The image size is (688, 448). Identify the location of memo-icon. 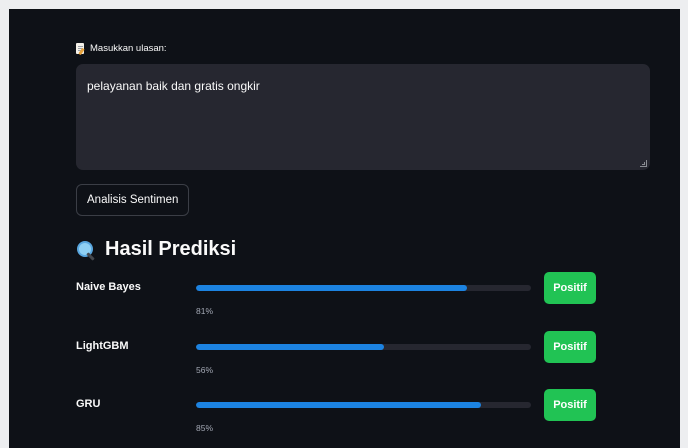
(80, 49).